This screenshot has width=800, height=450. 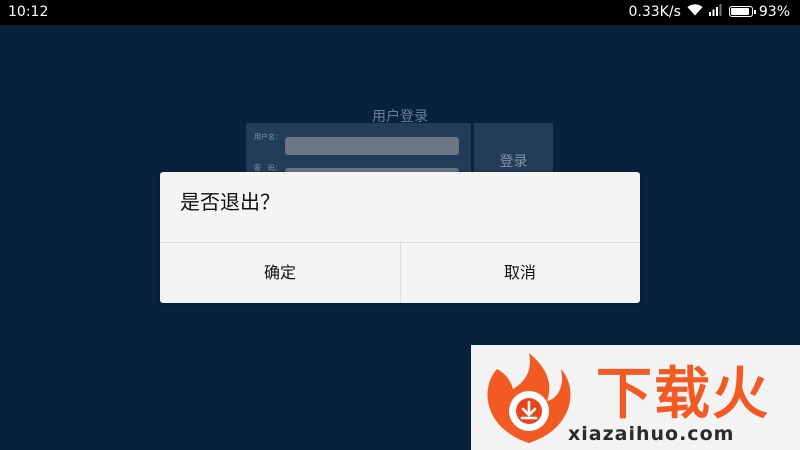 I want to click on wifi-icon, so click(x=695, y=11).